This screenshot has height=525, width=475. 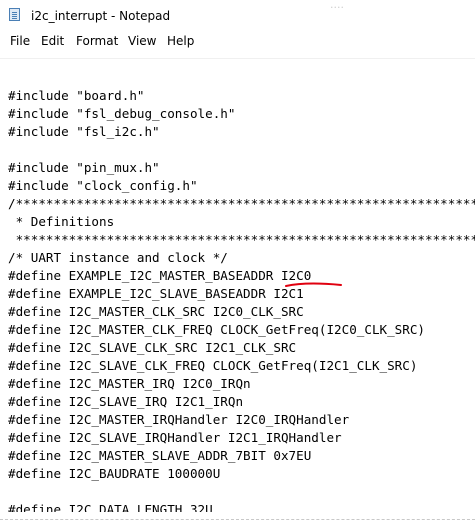 I want to click on code-line: #define I2C_MASTER_SLAVE_ADDR_7BIT 0x7EU, so click(x=160, y=455).